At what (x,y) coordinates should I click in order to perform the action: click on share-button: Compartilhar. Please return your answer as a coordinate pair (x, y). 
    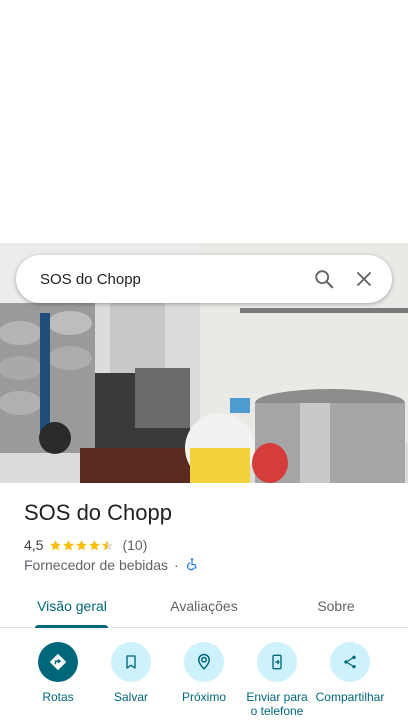
    Looking at the image, I should click on (350, 673).